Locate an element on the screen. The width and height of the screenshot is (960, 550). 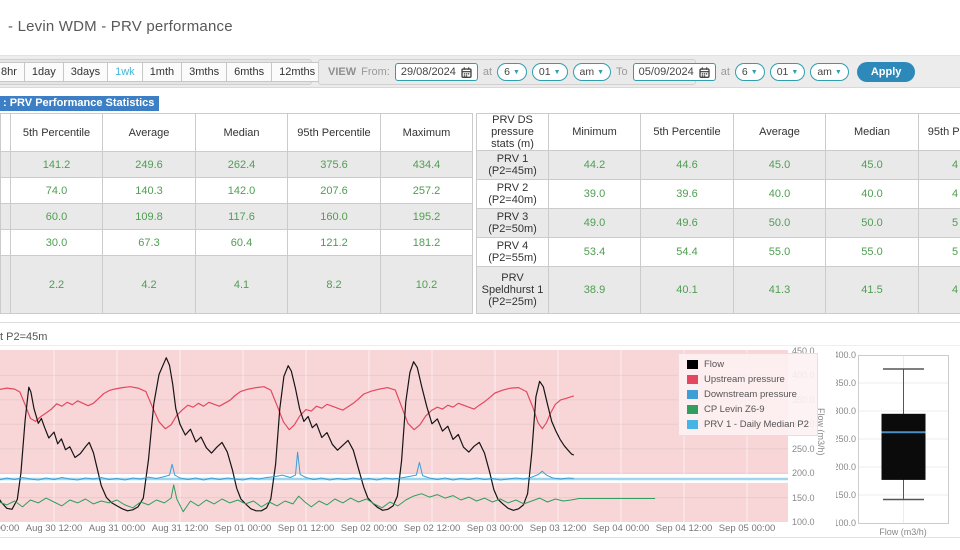
table-cell: 5th Percentile is located at coordinates (56, 132).